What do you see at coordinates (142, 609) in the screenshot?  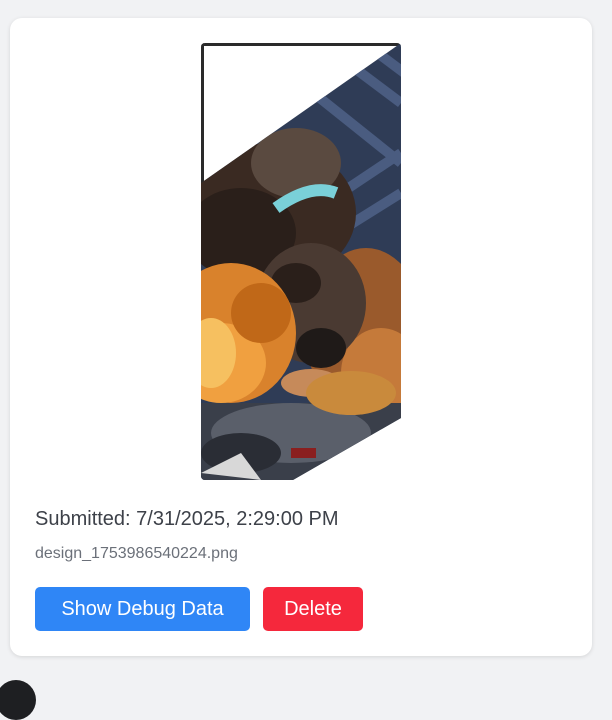 I see `show-debug-data-button: Show Debug Data` at bounding box center [142, 609].